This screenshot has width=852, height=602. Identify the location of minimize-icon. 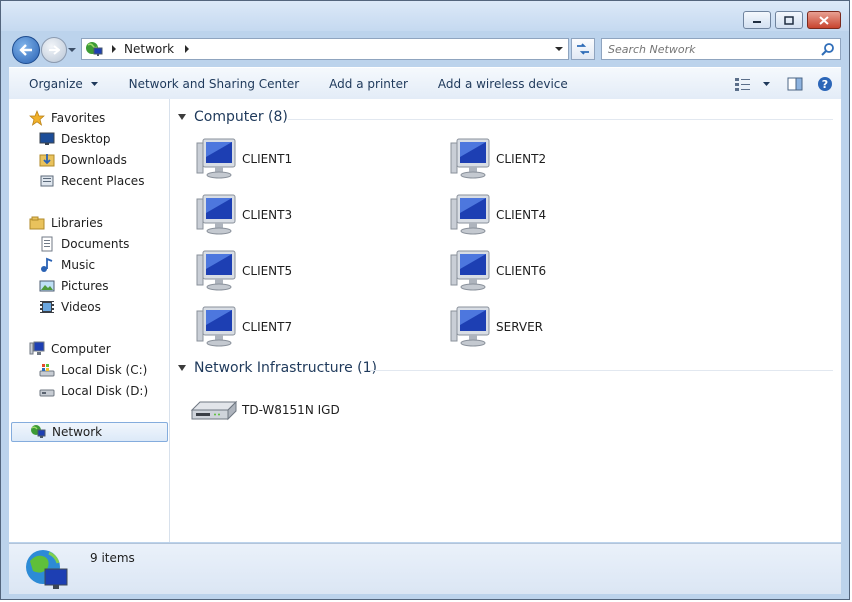
(757, 22).